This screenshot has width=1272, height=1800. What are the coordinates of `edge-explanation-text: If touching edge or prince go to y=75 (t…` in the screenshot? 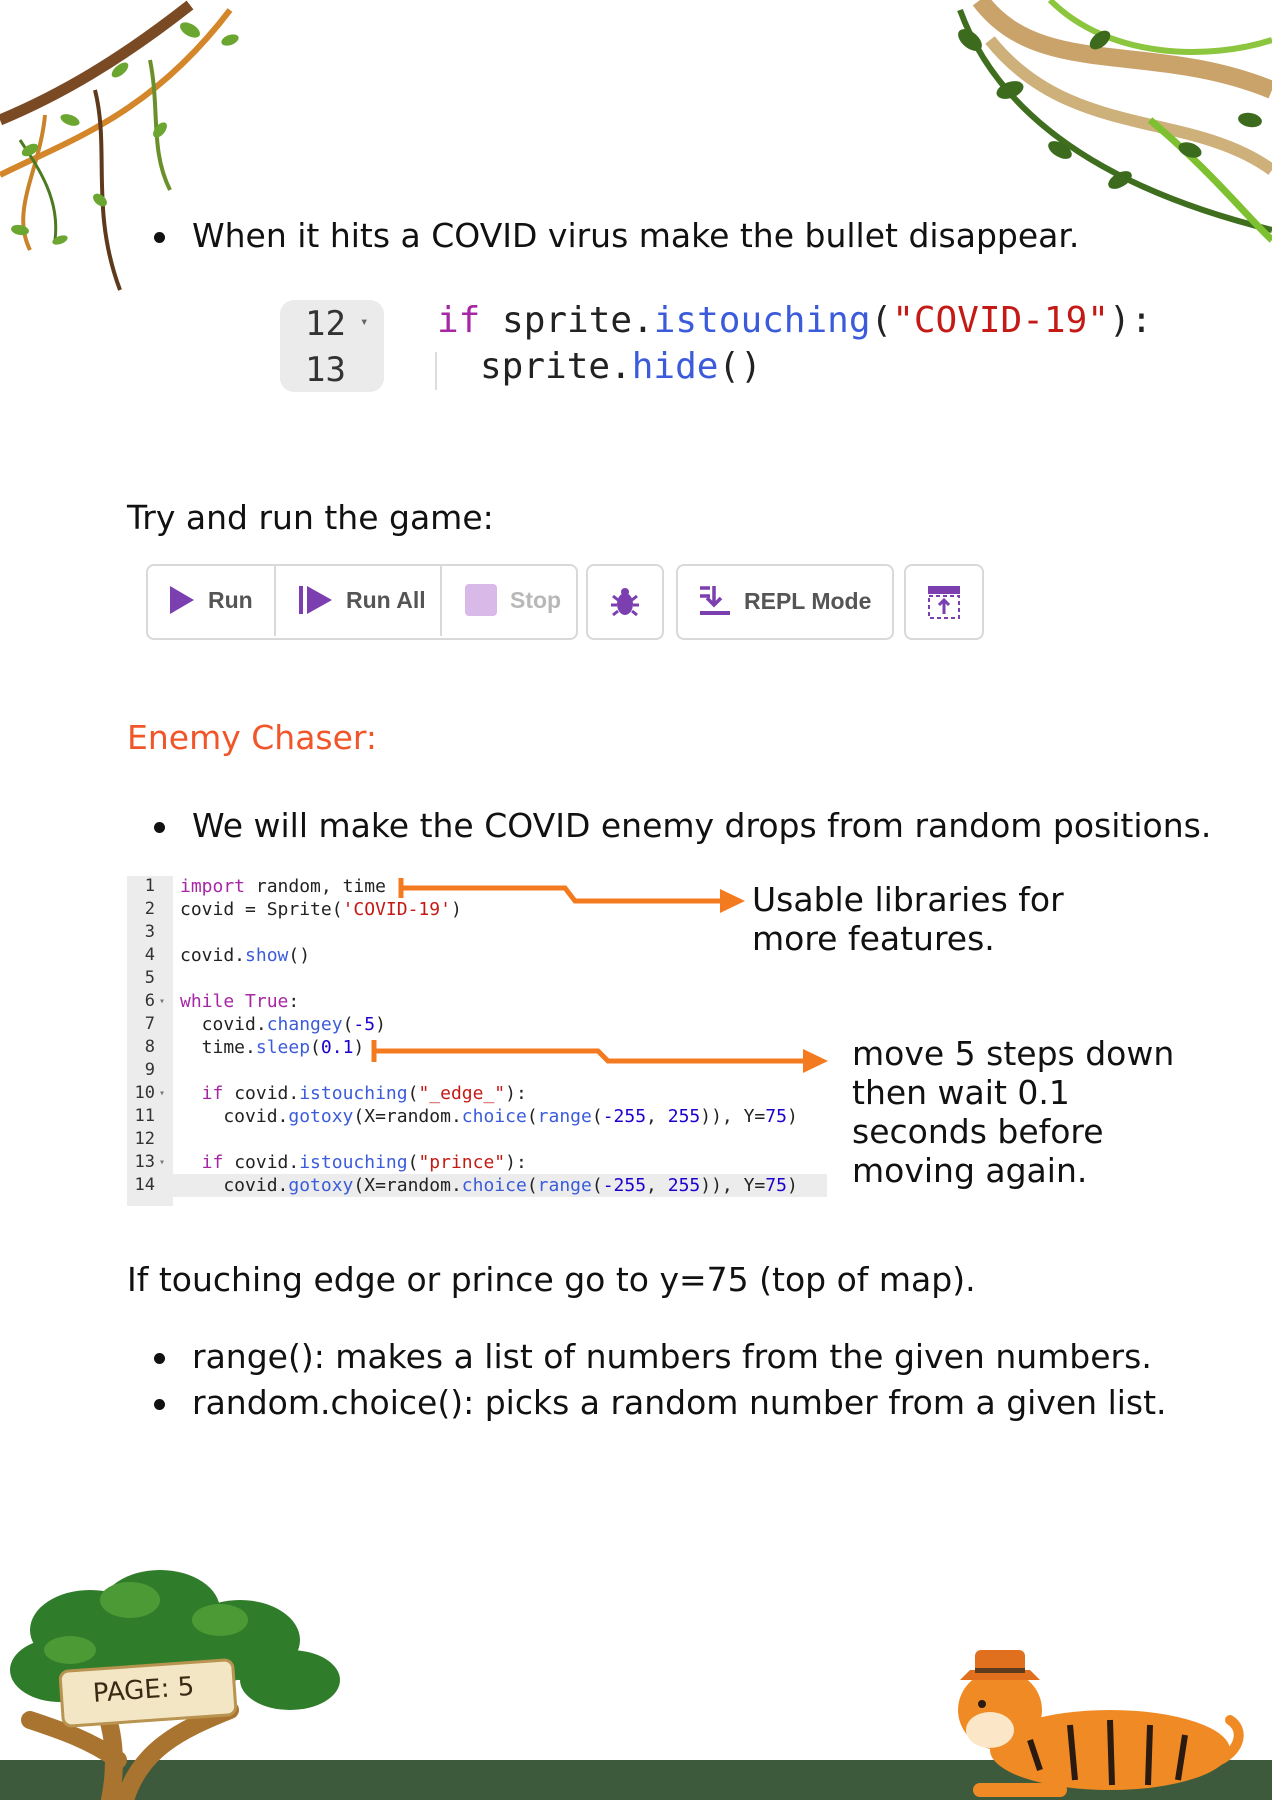 It's located at (551, 1279).